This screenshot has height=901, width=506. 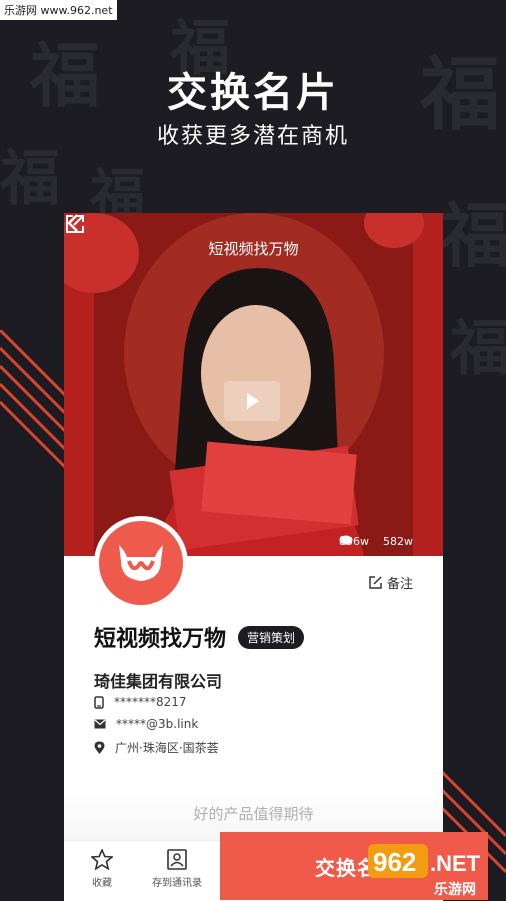 What do you see at coordinates (100, 724) in the screenshot?
I see `mail-icon` at bounding box center [100, 724].